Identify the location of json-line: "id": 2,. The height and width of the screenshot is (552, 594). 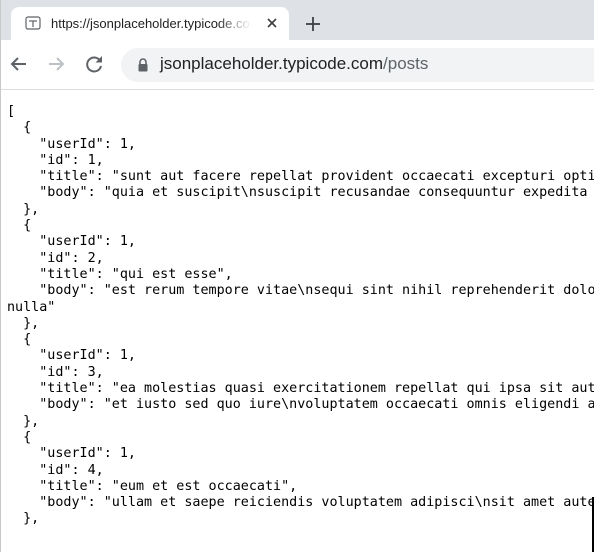
(55, 258).